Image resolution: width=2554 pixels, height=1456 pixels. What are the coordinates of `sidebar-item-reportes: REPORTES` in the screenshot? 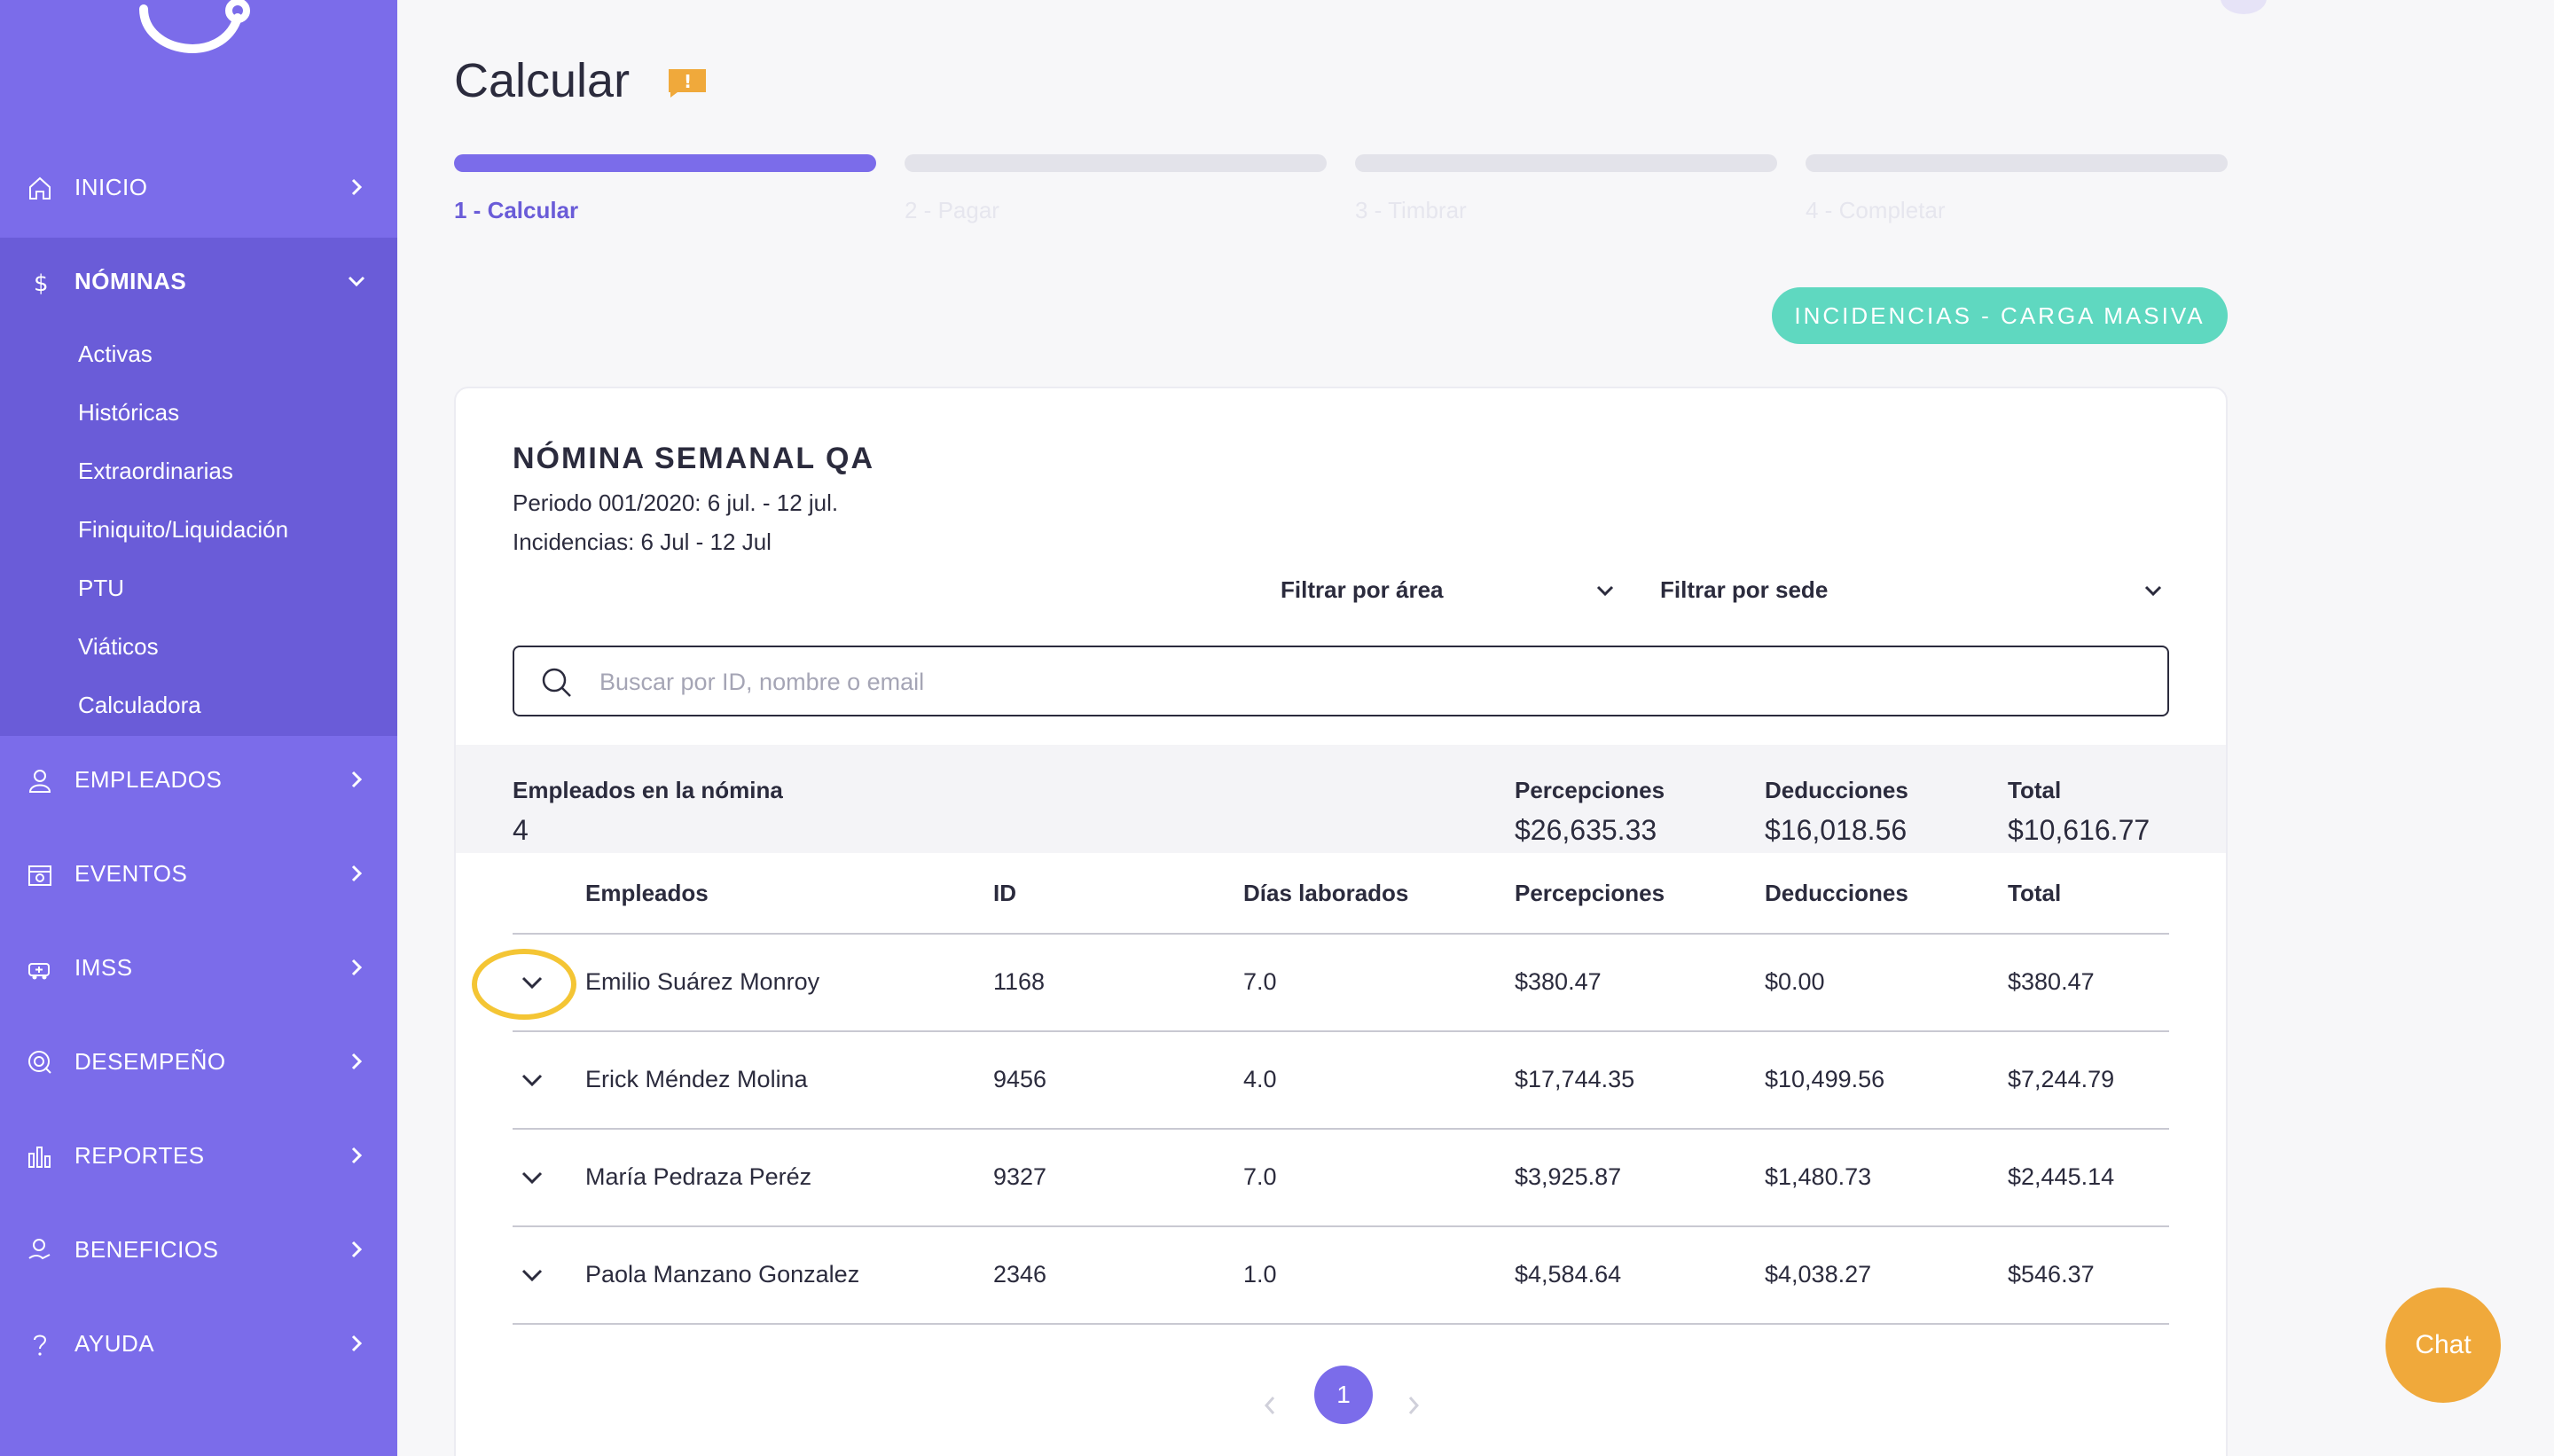 It's located at (198, 1155).